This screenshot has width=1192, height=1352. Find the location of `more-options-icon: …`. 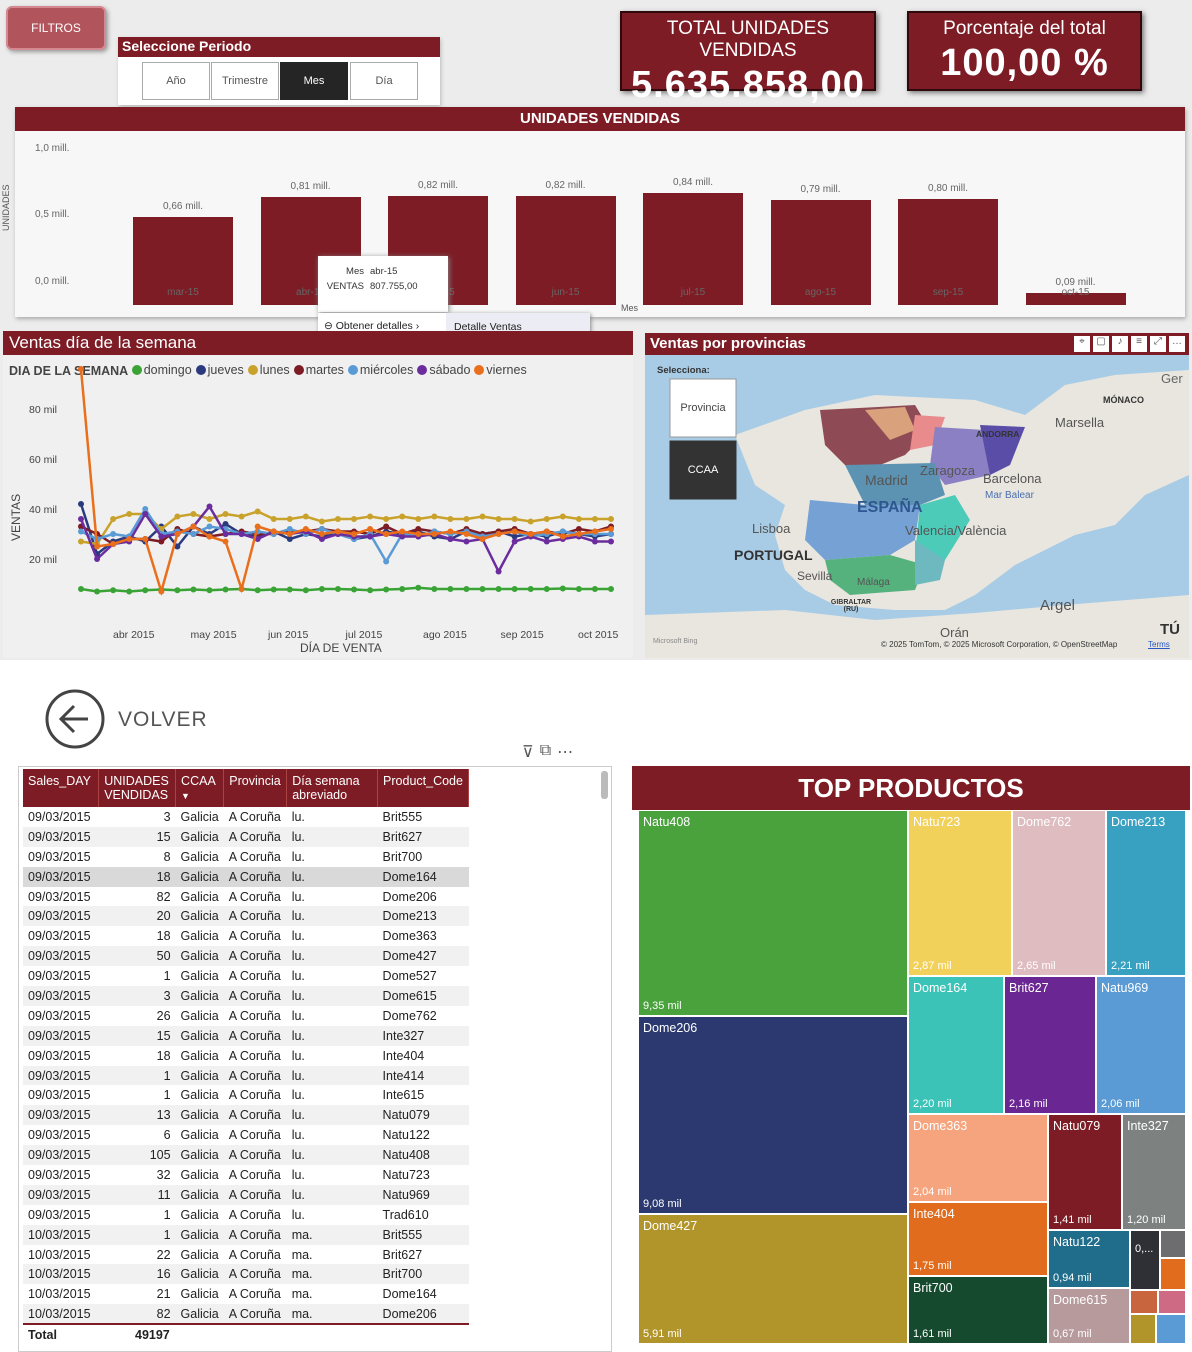

more-options-icon: … is located at coordinates (1177, 344).